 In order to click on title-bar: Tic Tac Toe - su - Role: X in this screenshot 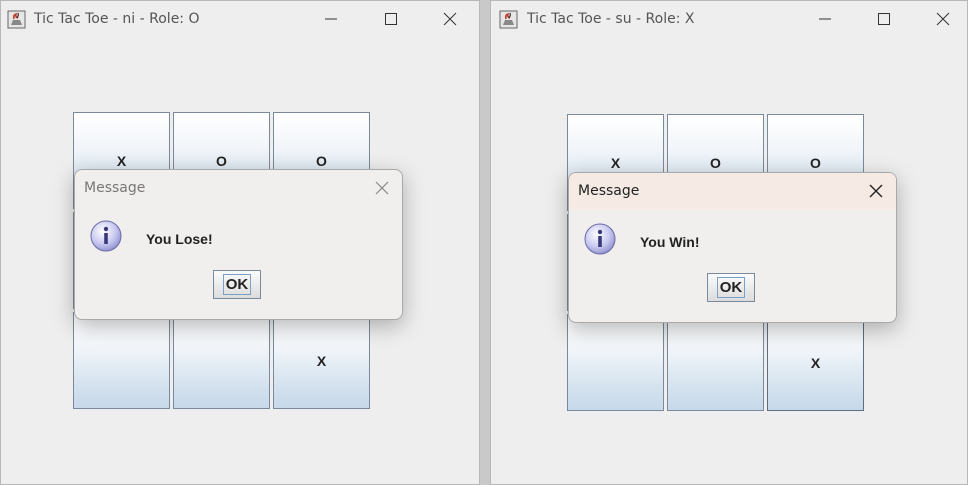, I will do `click(729, 20)`.